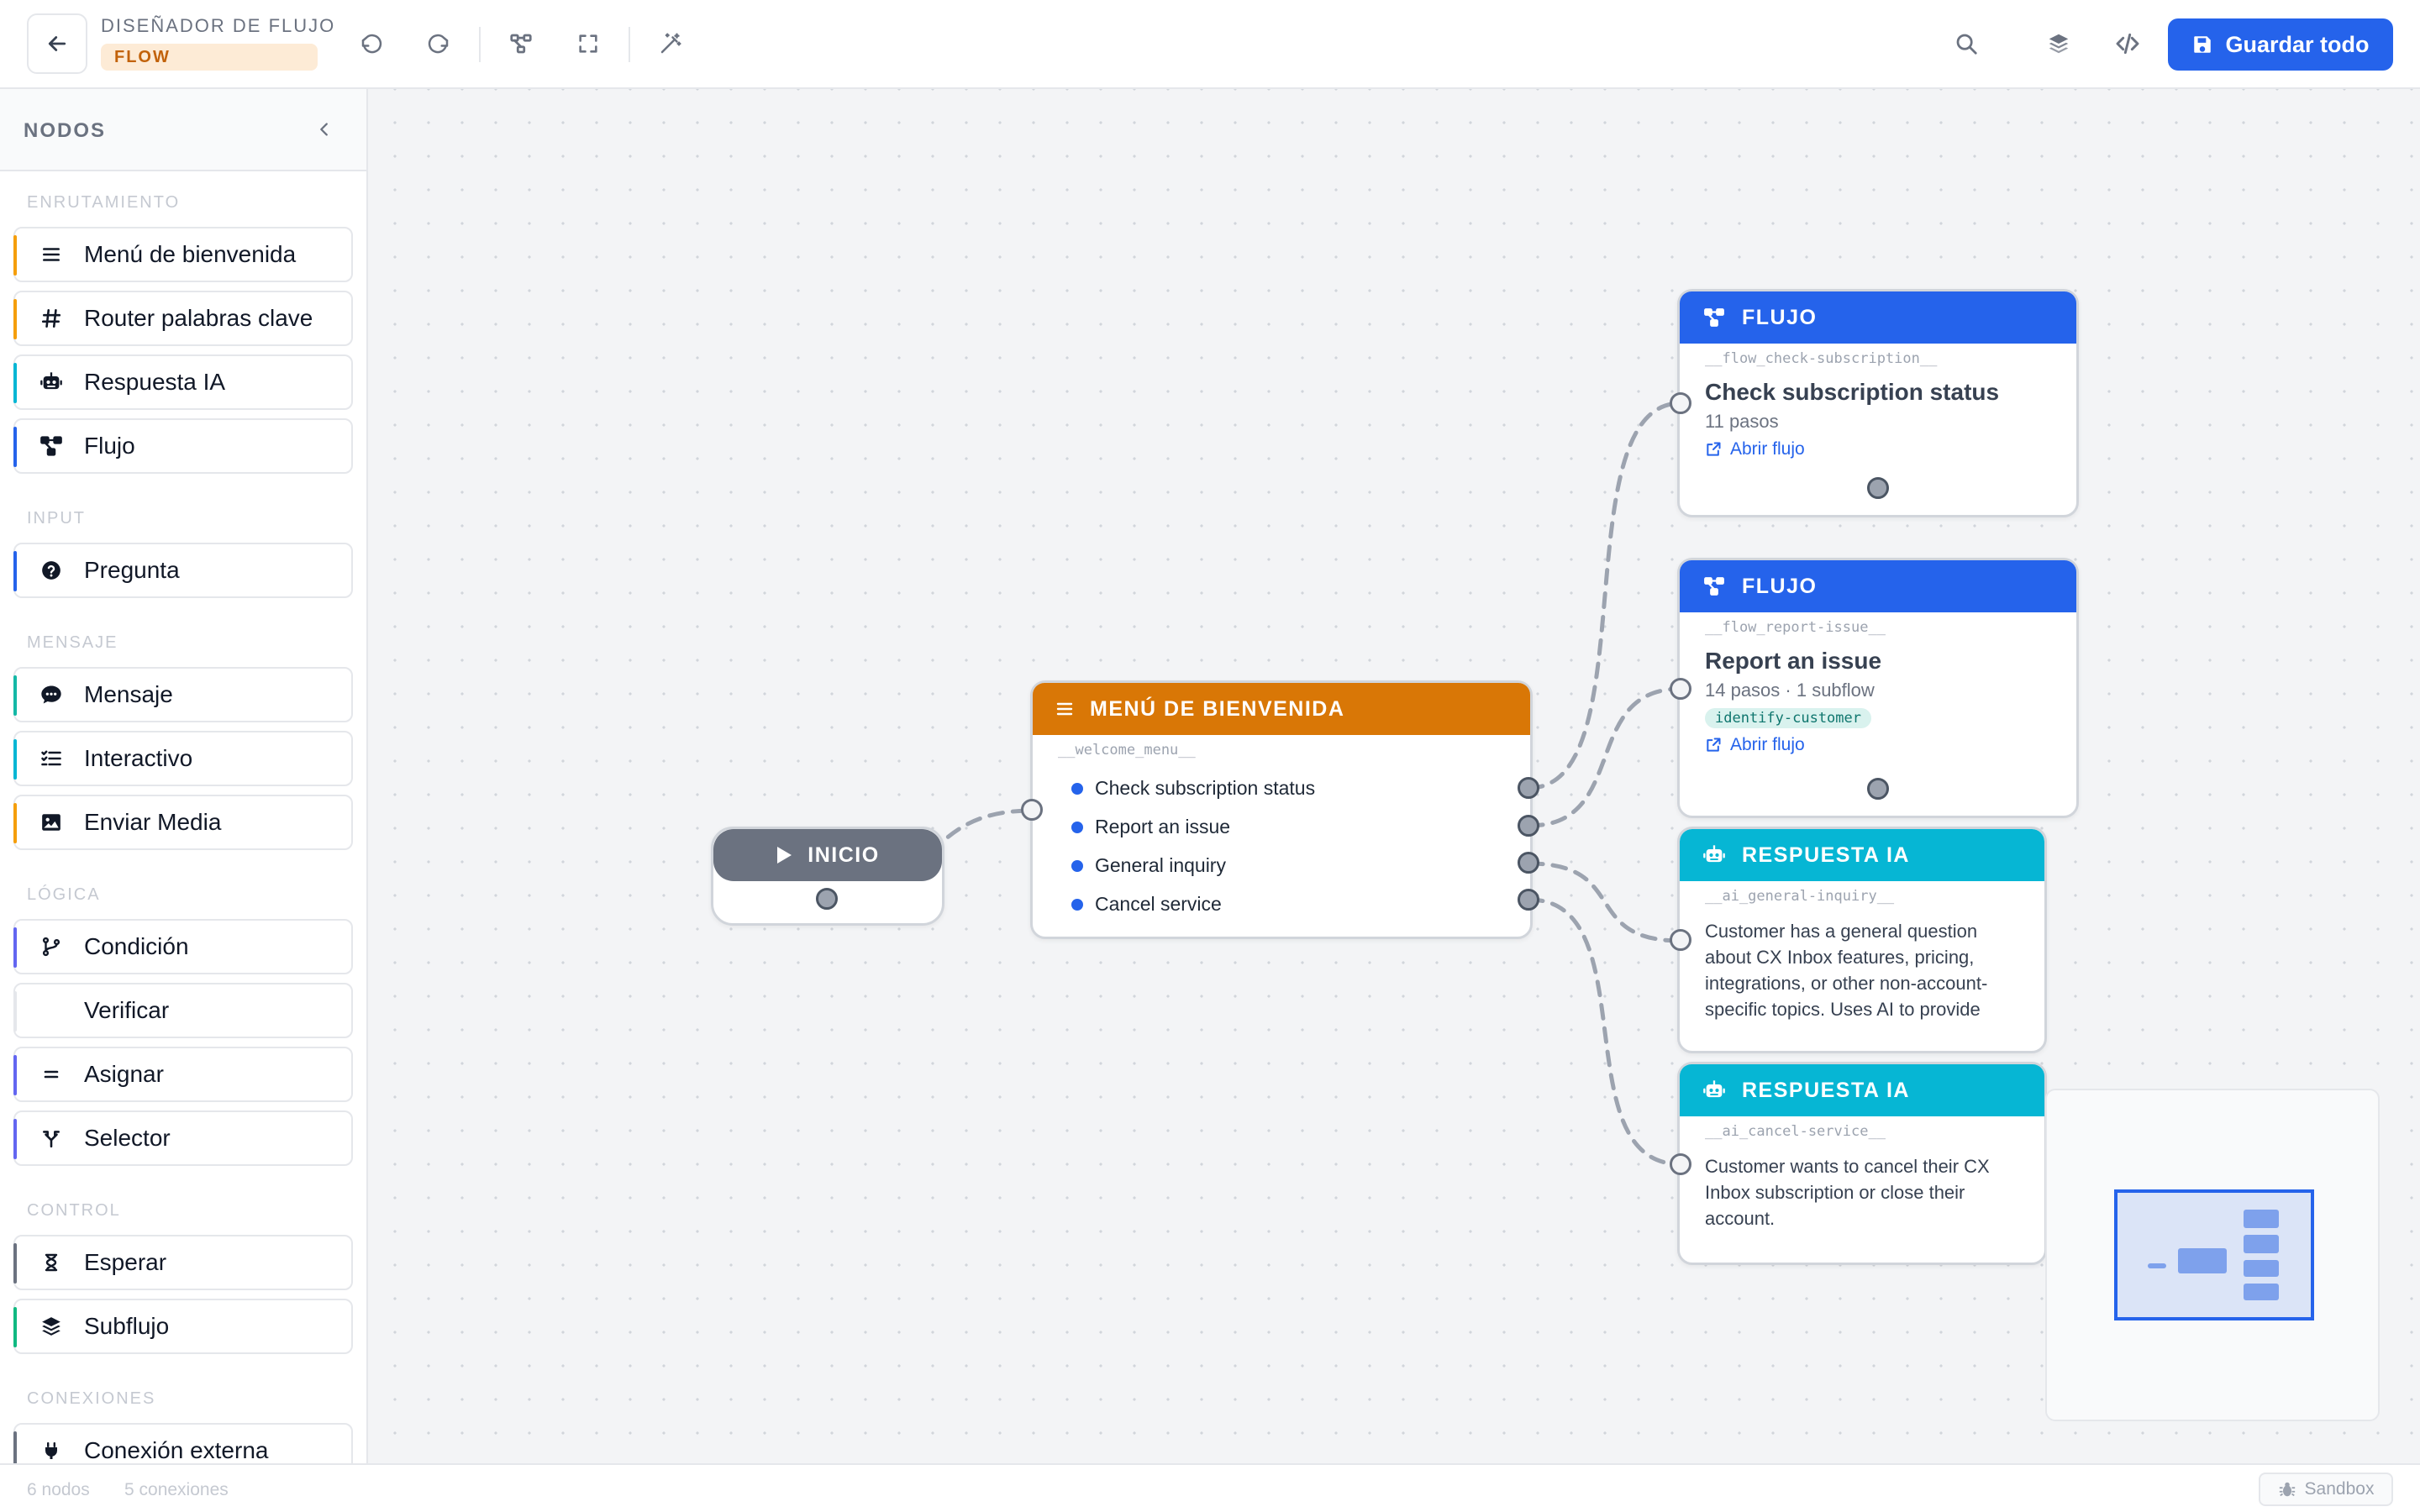  I want to click on section-routing: ENRUTAMIENTO, so click(104, 202).